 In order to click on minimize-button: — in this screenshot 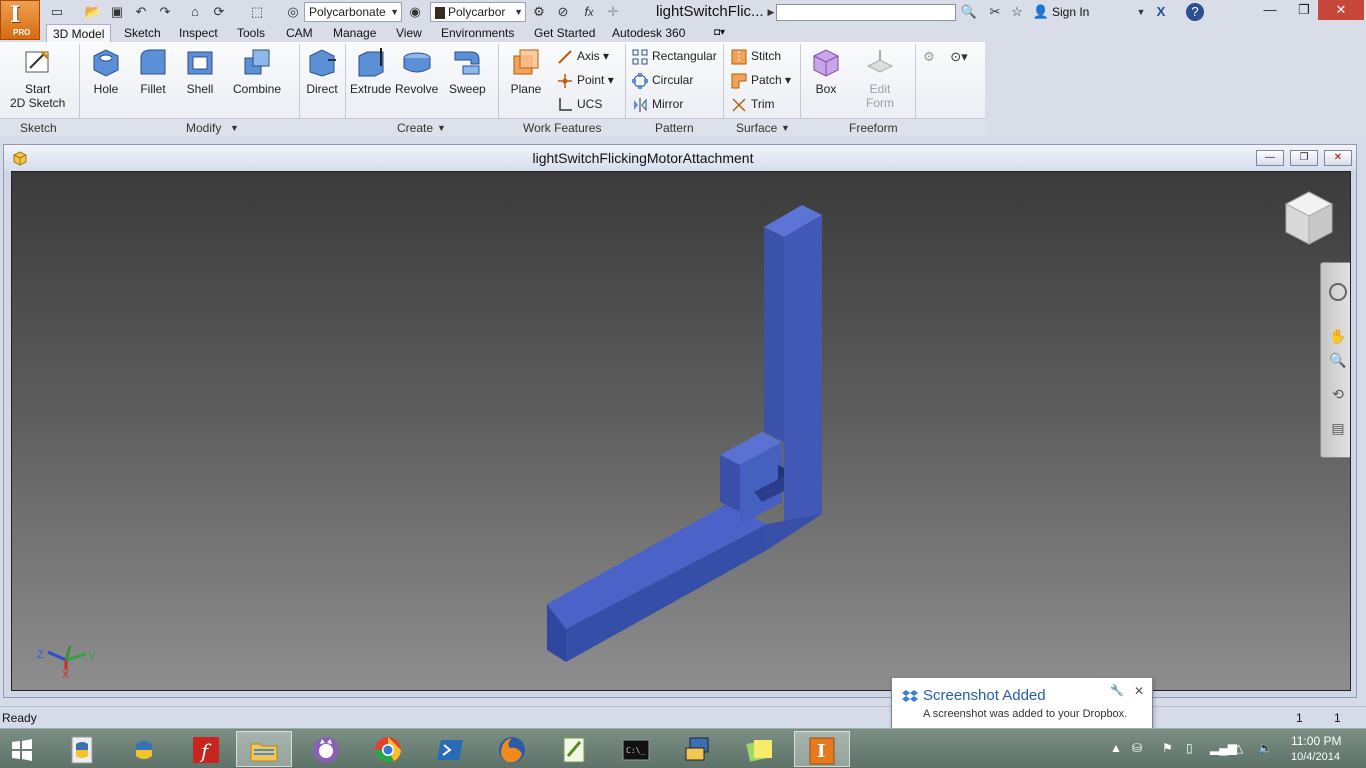, I will do `click(1270, 10)`.